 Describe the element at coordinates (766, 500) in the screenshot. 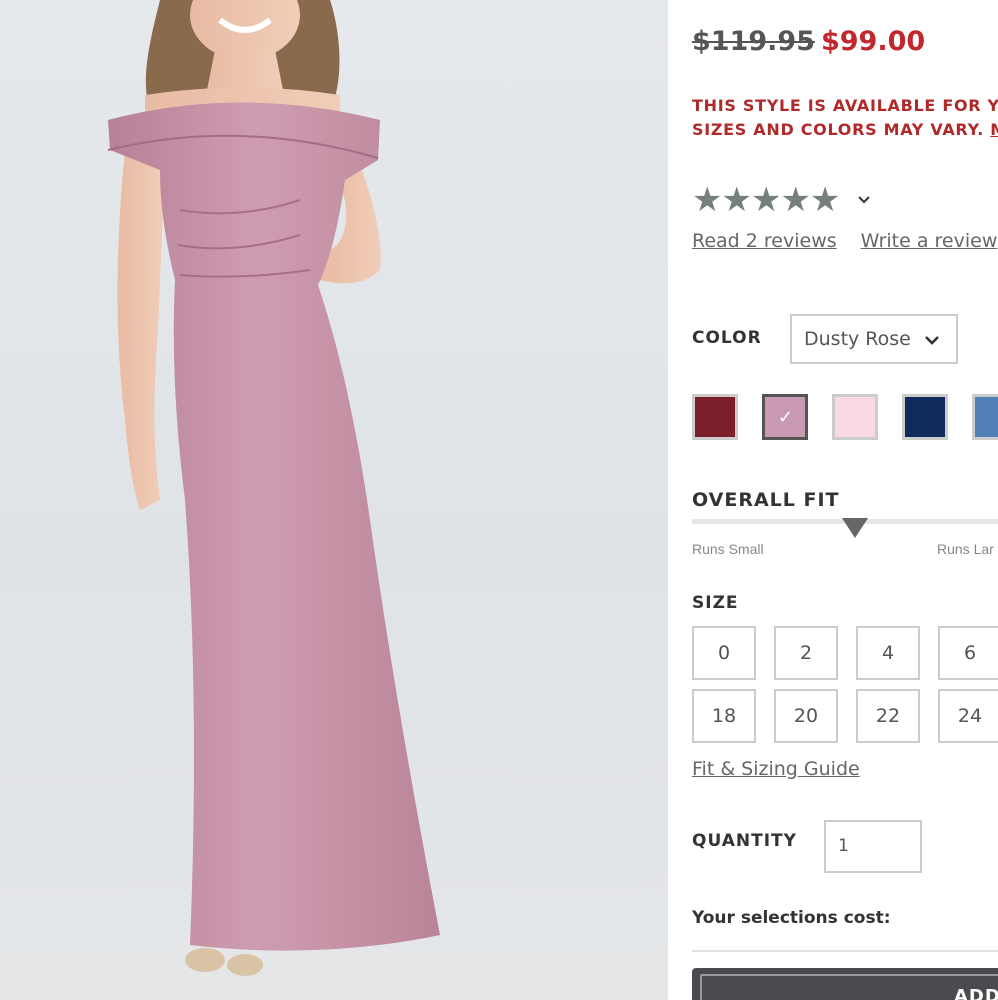

I see `overall-fit-label: OVERALL FIT` at that location.